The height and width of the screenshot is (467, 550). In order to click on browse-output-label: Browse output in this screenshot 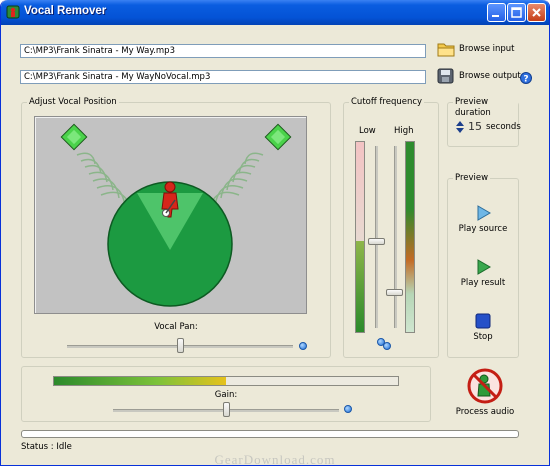, I will do `click(490, 76)`.